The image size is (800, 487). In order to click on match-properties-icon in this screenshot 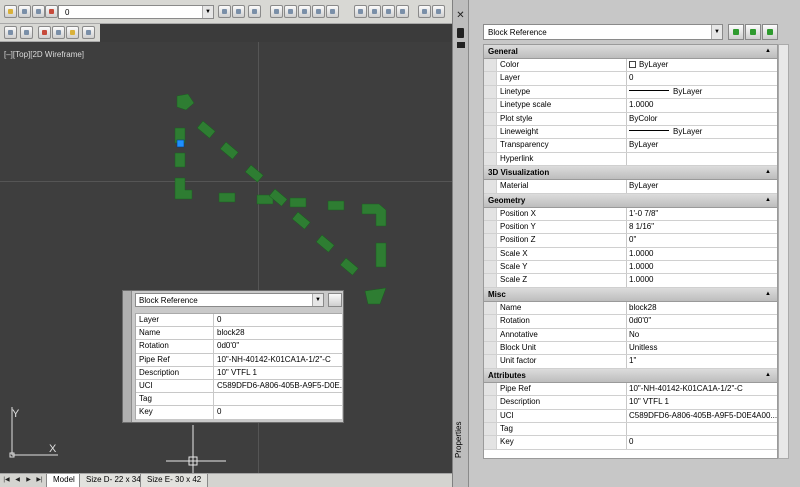, I will do `click(424, 11)`.